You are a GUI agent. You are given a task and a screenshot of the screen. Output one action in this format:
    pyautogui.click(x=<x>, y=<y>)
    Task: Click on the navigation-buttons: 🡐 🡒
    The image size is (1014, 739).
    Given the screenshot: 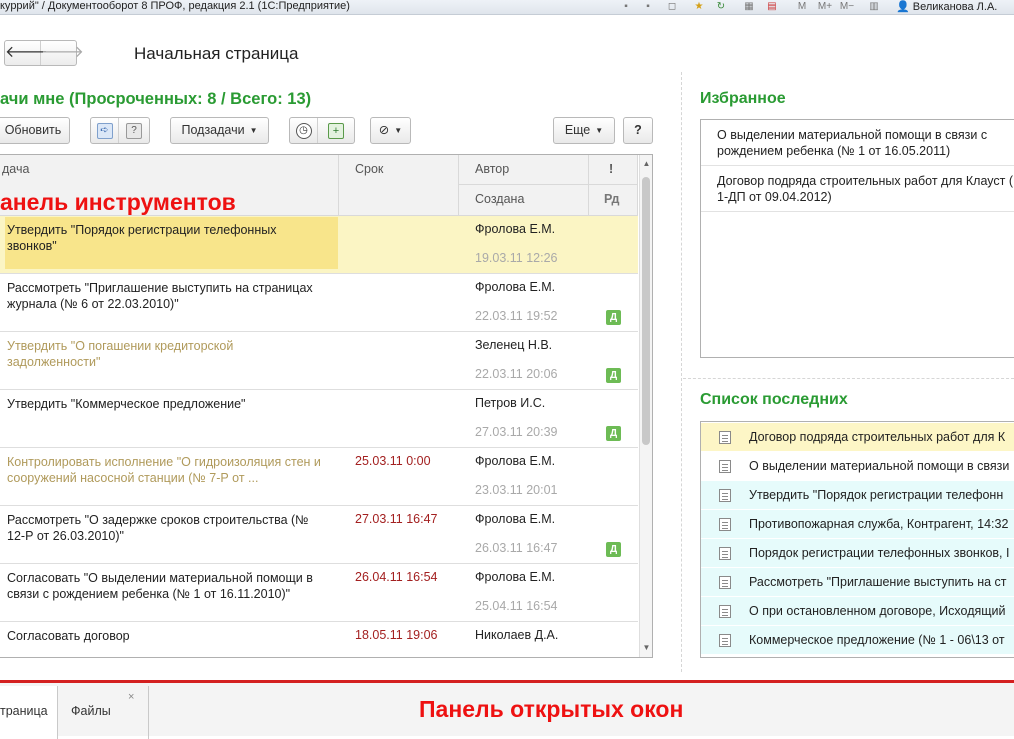 What is the action you would take?
    pyautogui.click(x=44, y=53)
    